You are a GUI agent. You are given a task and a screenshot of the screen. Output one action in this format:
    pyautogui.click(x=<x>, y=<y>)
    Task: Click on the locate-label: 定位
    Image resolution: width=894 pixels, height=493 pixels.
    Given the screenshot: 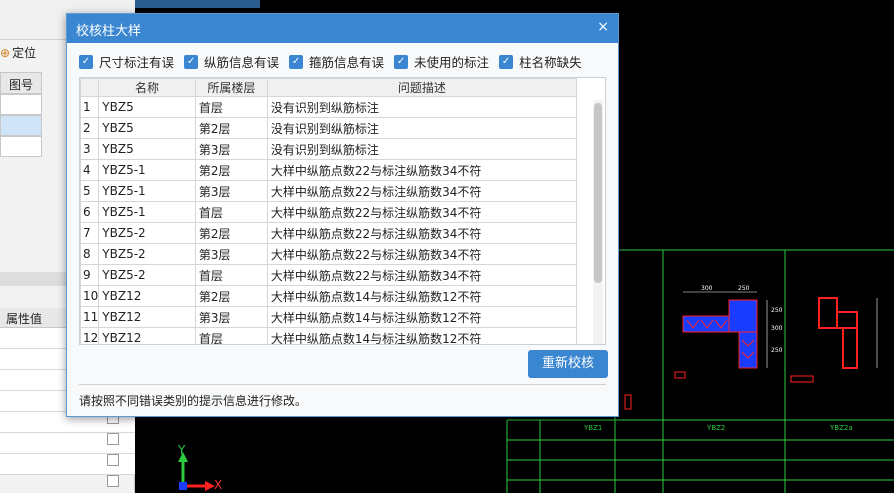 What is the action you would take?
    pyautogui.click(x=24, y=53)
    